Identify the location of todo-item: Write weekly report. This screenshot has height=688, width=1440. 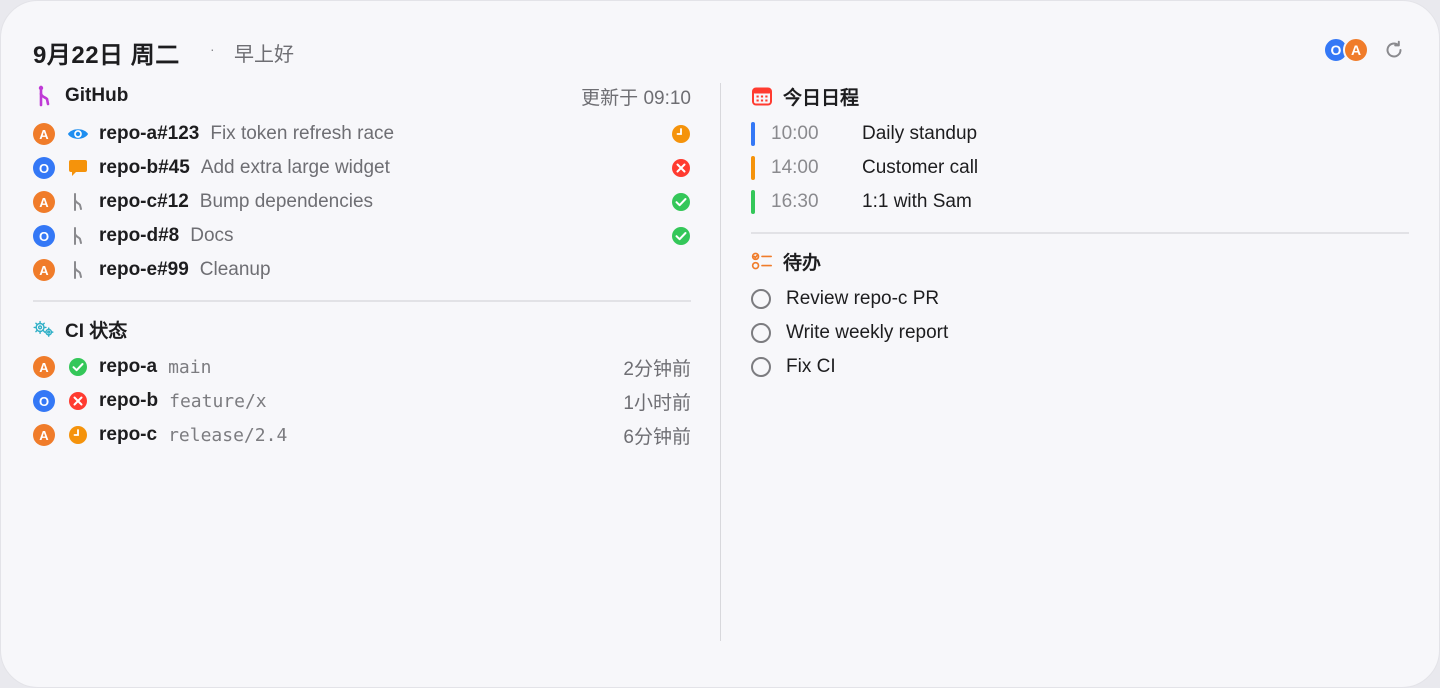
(1080, 333).